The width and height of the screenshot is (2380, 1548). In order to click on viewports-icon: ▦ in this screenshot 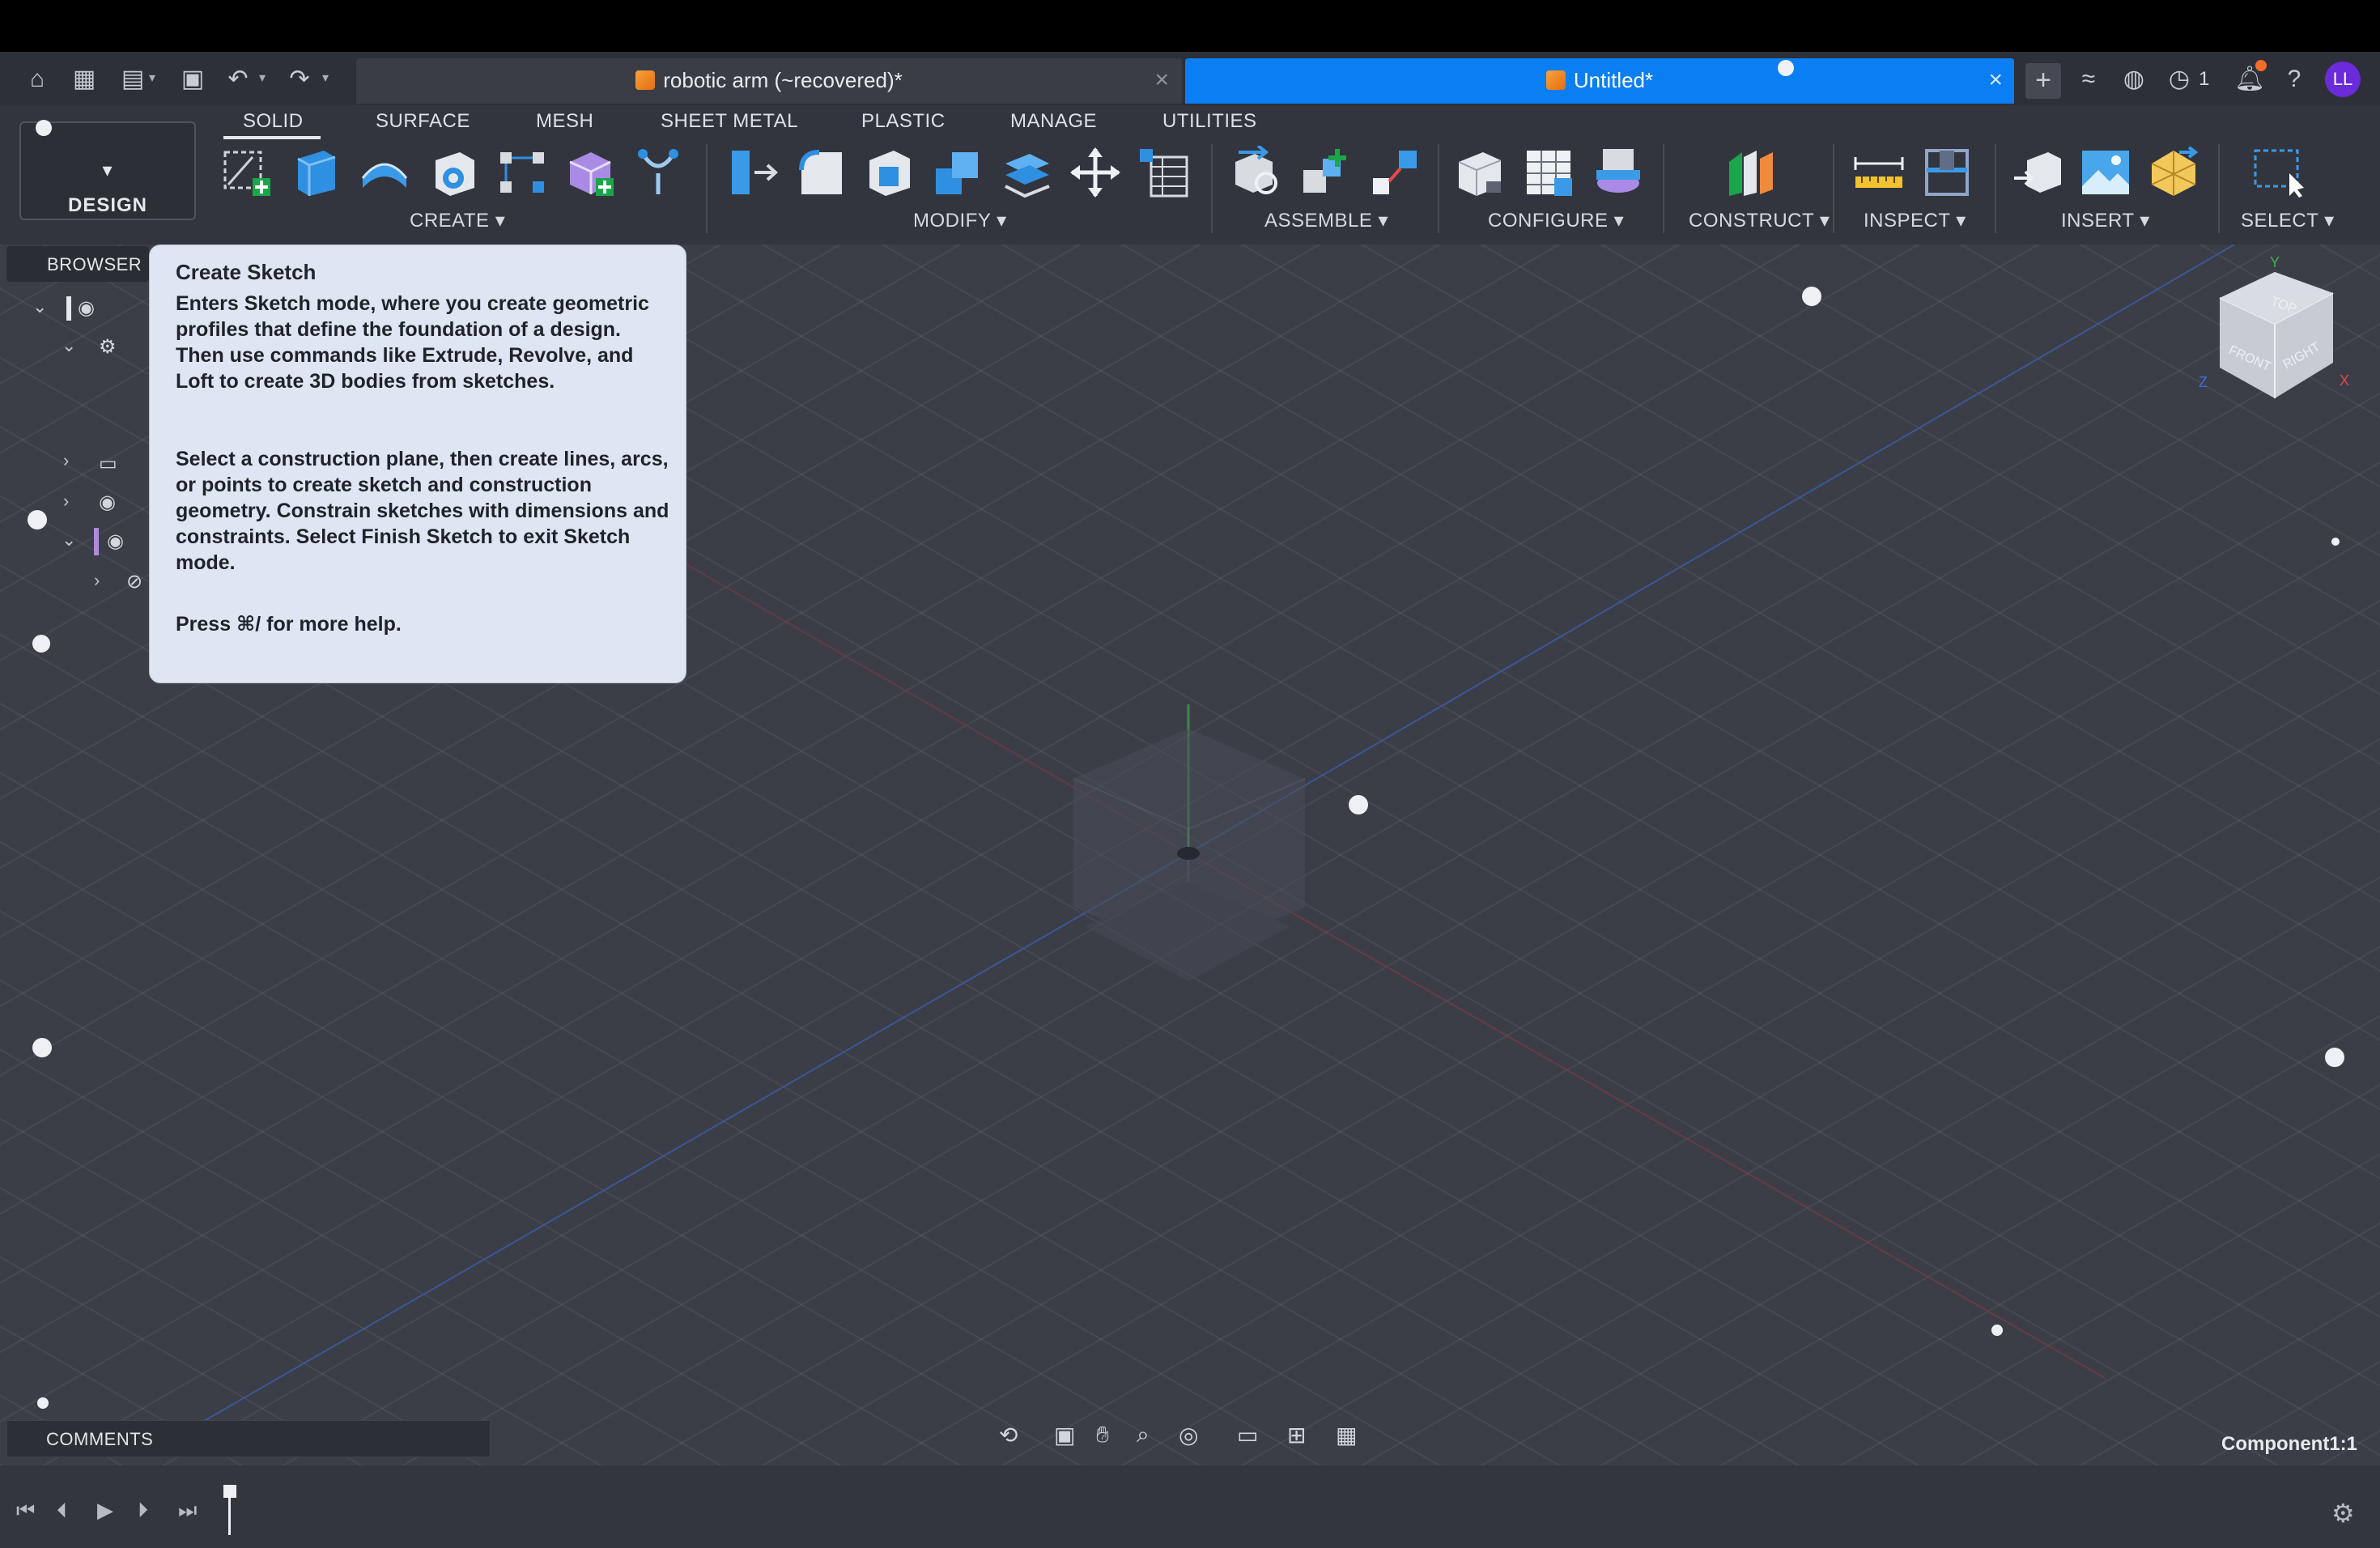, I will do `click(1347, 1435)`.